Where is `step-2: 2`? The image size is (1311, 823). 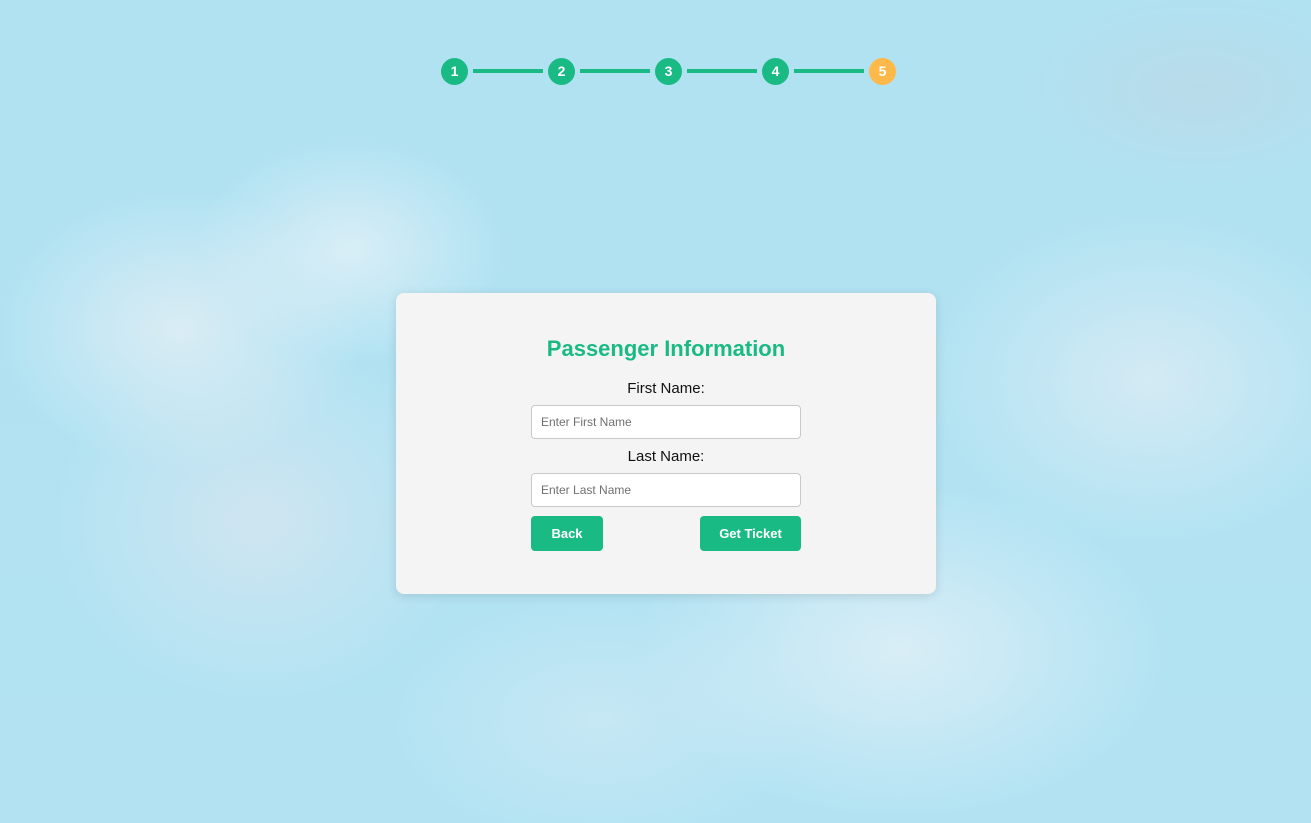 step-2: 2 is located at coordinates (561, 71).